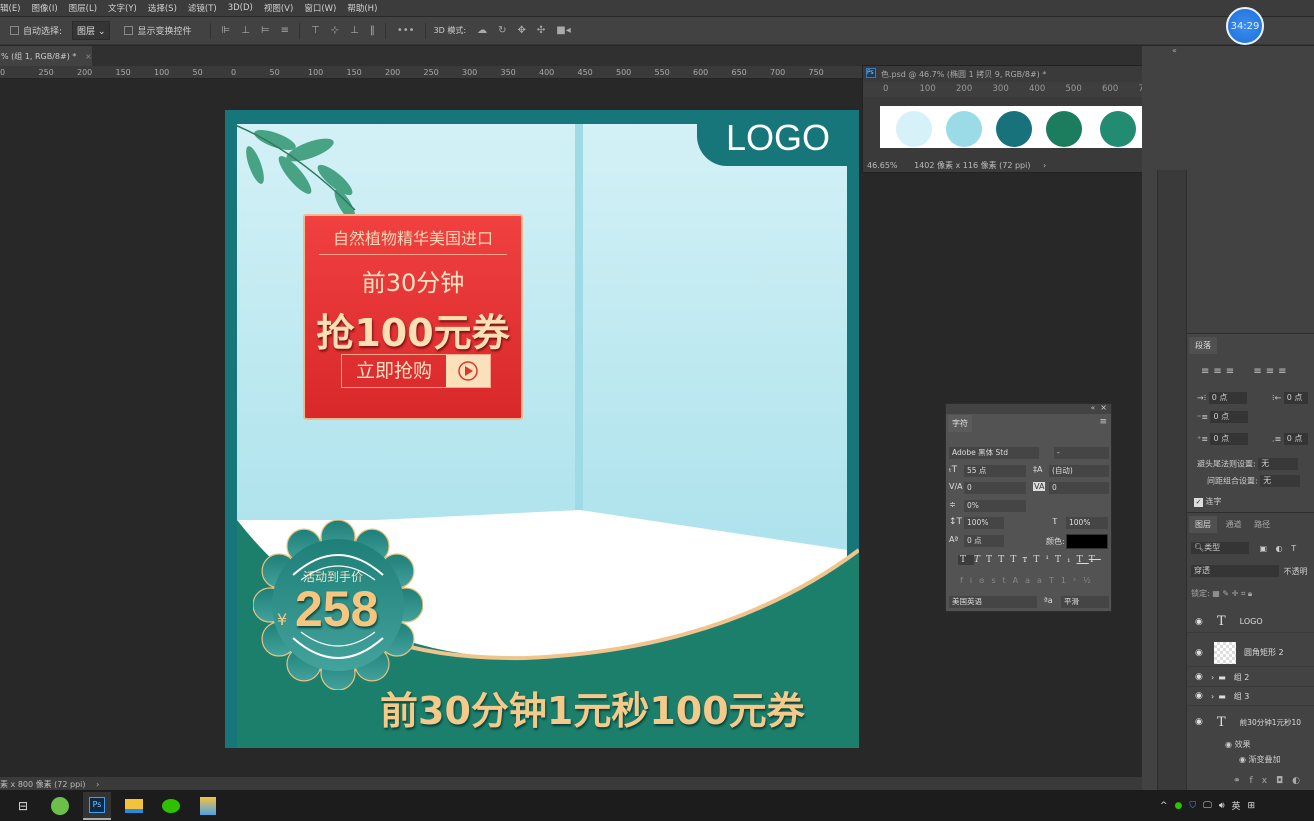  I want to click on lock-artboard-icon: ⌗, so click(1243, 593).